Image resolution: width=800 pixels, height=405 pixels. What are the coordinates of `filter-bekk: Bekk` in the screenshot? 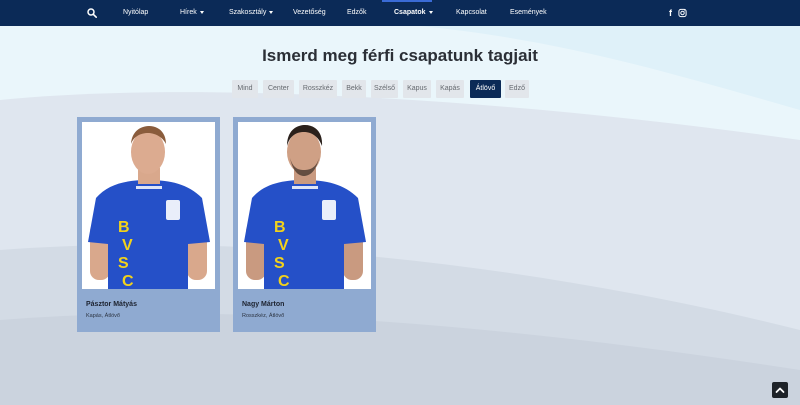 It's located at (354, 89).